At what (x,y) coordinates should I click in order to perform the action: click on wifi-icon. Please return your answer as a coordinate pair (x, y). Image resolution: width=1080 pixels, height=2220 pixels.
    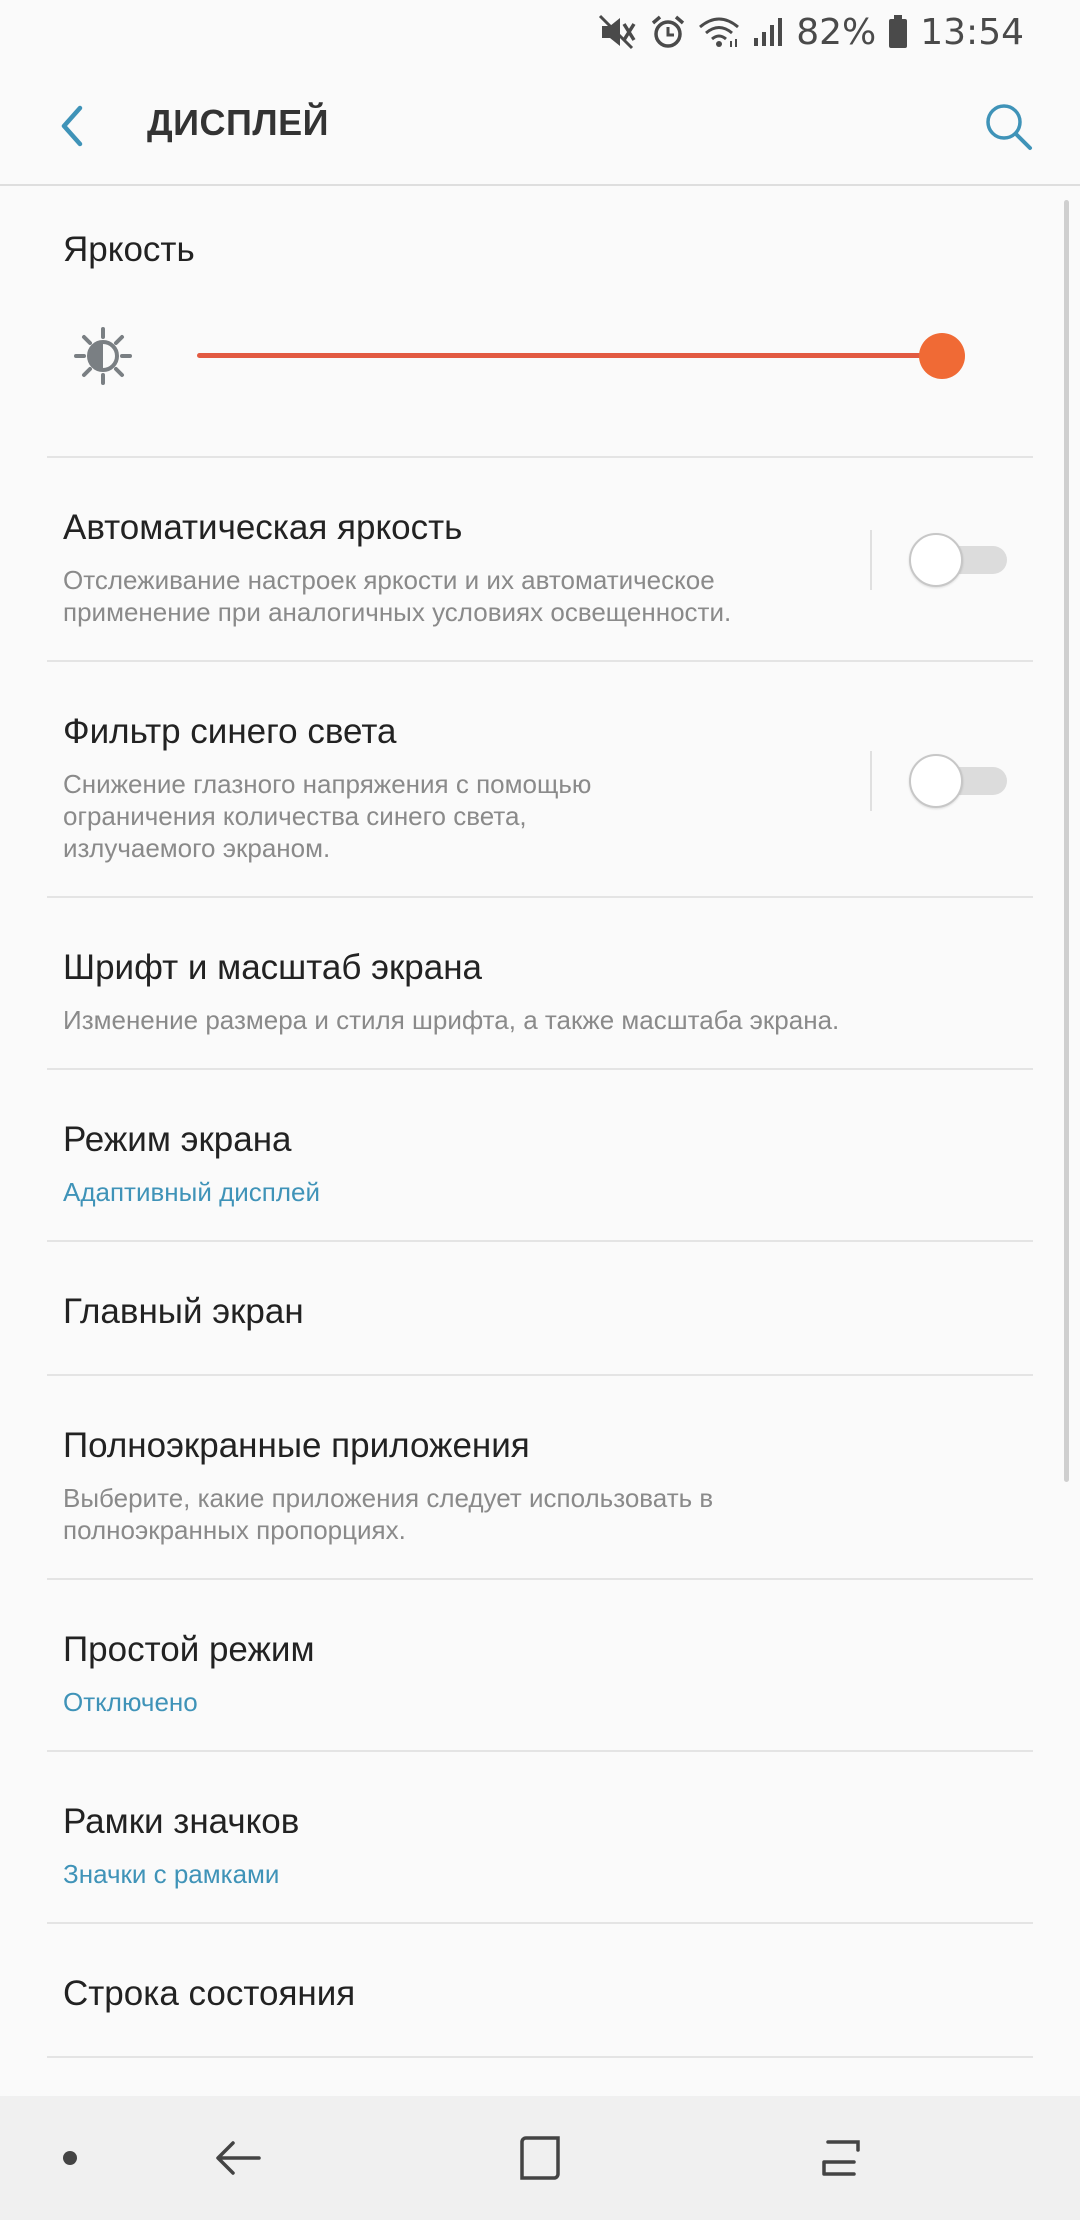
    Looking at the image, I should click on (719, 32).